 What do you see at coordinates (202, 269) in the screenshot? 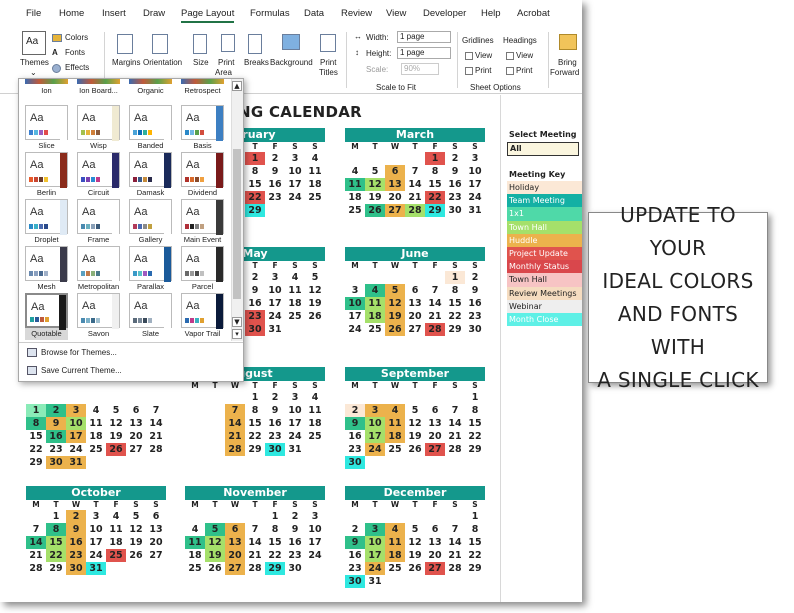
I see `theme-tile: Aa Parcel` at bounding box center [202, 269].